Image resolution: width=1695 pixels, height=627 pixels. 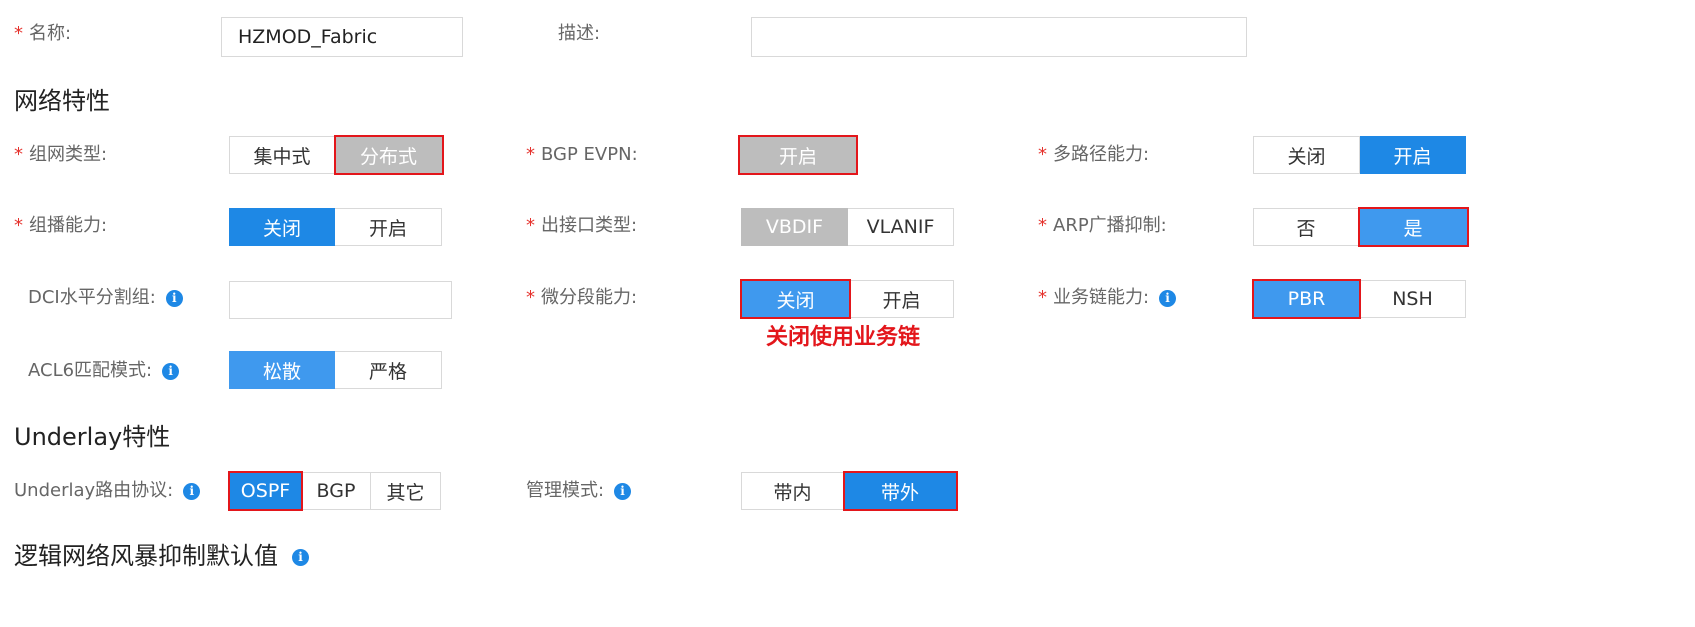 What do you see at coordinates (792, 491) in the screenshot?
I see `option-in-band: 带内` at bounding box center [792, 491].